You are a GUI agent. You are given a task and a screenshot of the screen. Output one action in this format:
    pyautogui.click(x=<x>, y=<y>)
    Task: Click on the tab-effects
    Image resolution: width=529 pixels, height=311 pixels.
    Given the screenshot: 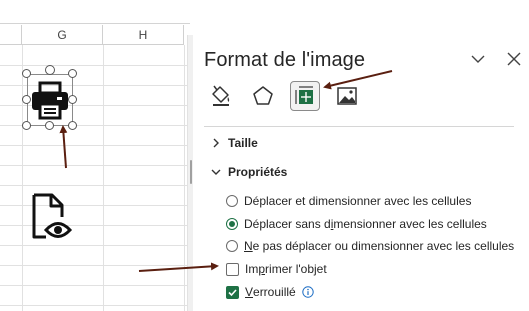 What is the action you would take?
    pyautogui.click(x=263, y=96)
    